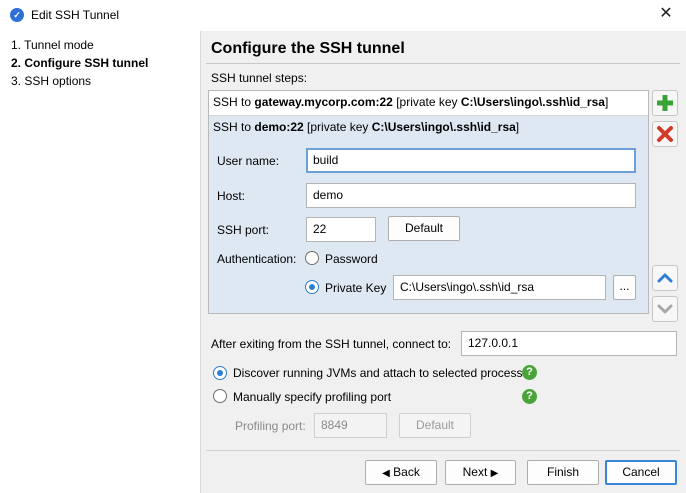  Describe the element at coordinates (75, 15) in the screenshot. I see `window-title: Edit SSH Tunnel` at that location.